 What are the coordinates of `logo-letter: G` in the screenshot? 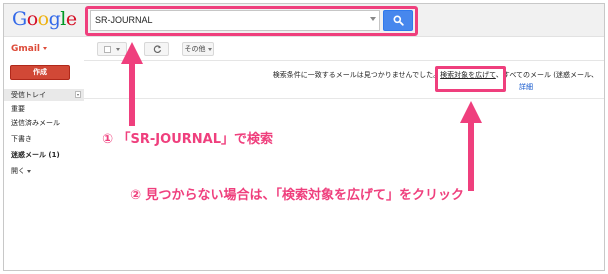 It's located at (19, 19).